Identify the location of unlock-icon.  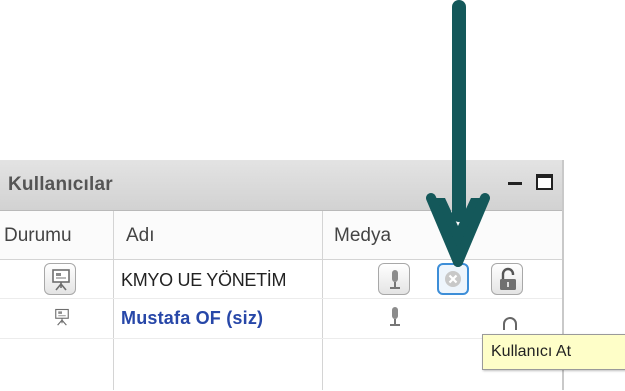
(508, 278).